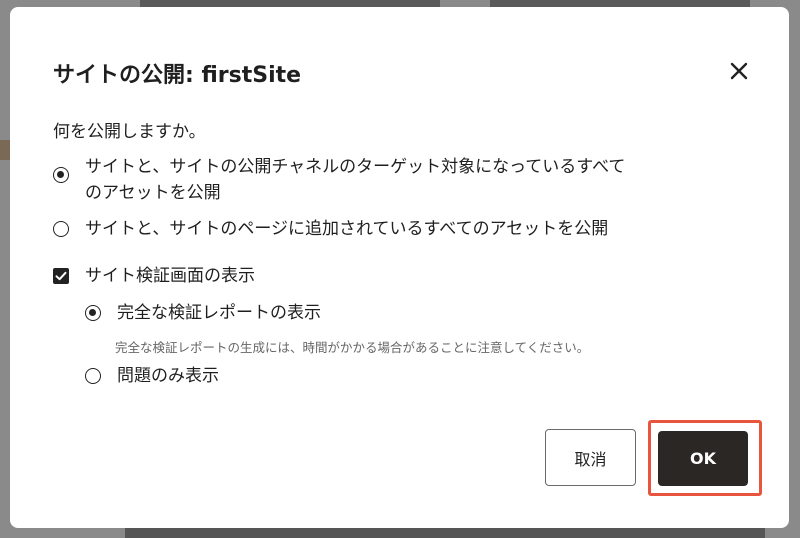 This screenshot has height=538, width=800. What do you see at coordinates (93, 313) in the screenshot?
I see `radio-full-report` at bounding box center [93, 313].